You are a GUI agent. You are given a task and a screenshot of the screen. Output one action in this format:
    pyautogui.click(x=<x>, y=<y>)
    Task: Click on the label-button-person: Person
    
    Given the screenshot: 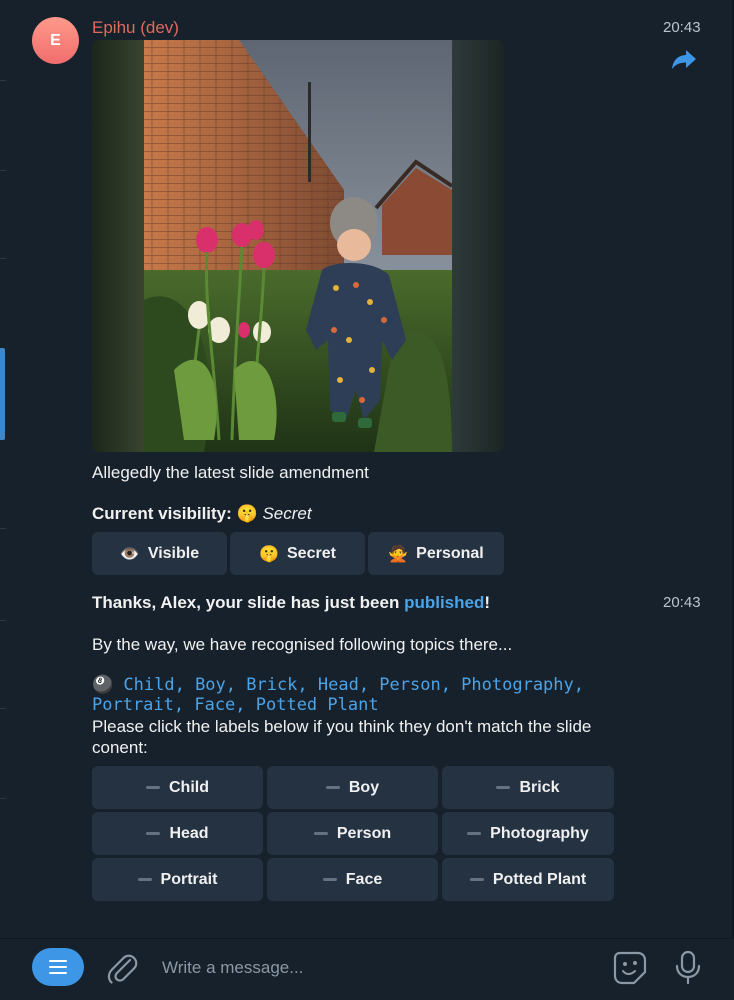 What is the action you would take?
    pyautogui.click(x=352, y=833)
    